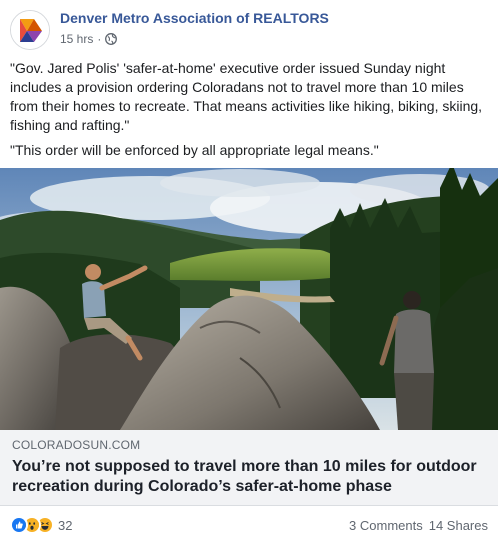 Image resolution: width=498 pixels, height=545 pixels. I want to click on like-icon, so click(19, 525).